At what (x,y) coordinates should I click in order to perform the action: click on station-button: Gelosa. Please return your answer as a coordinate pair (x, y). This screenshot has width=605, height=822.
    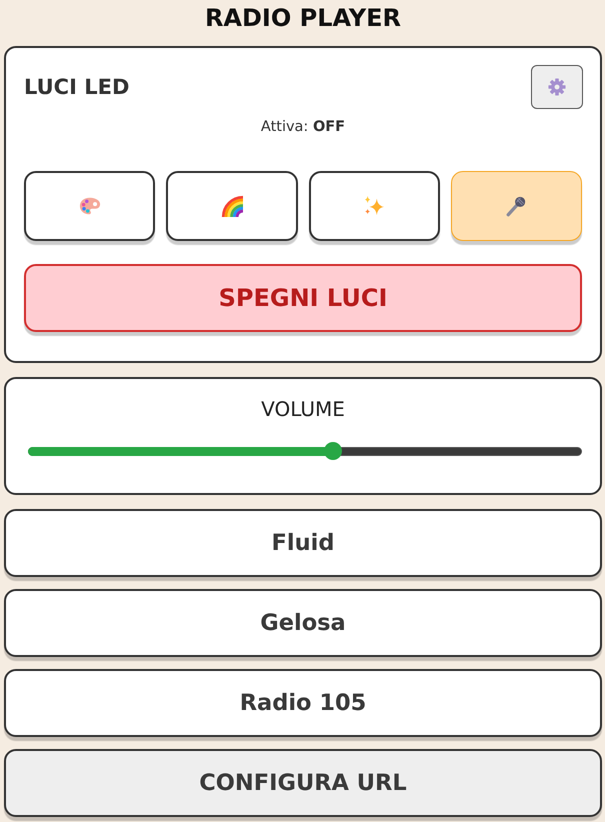
    Looking at the image, I should click on (303, 623).